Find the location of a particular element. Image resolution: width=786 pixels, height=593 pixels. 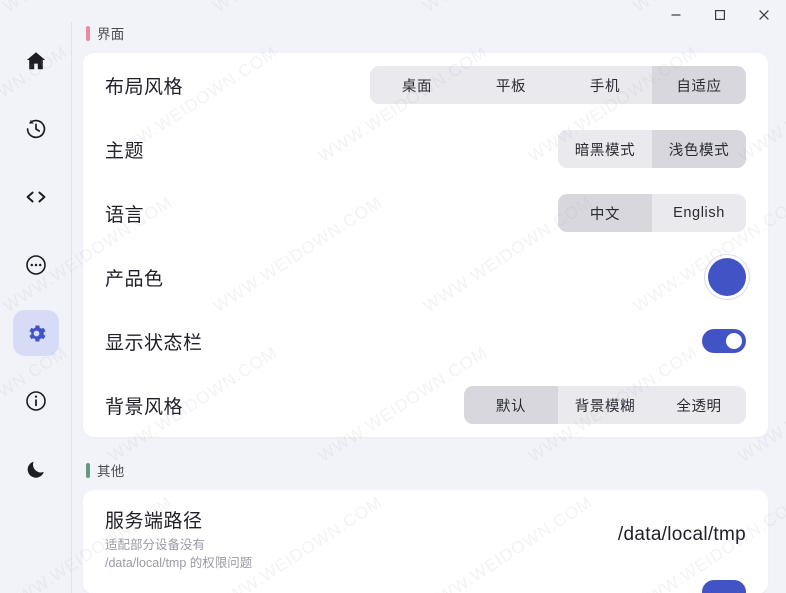

layout-option-desktop: 桌面 is located at coordinates (417, 85).